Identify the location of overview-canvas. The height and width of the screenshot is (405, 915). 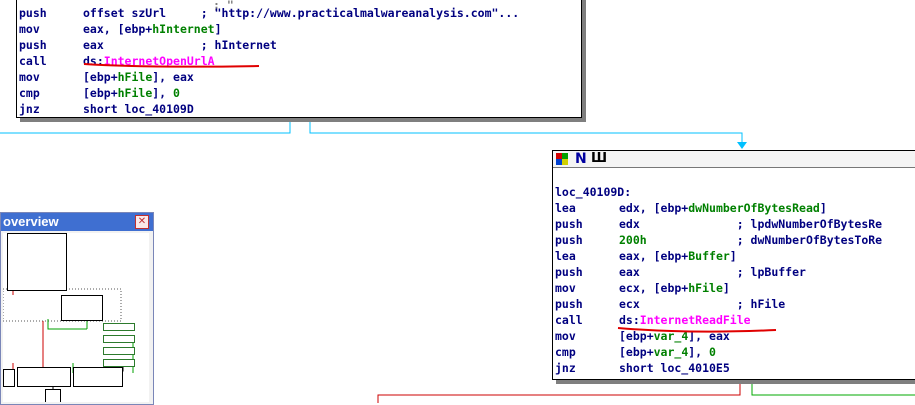
(76, 317).